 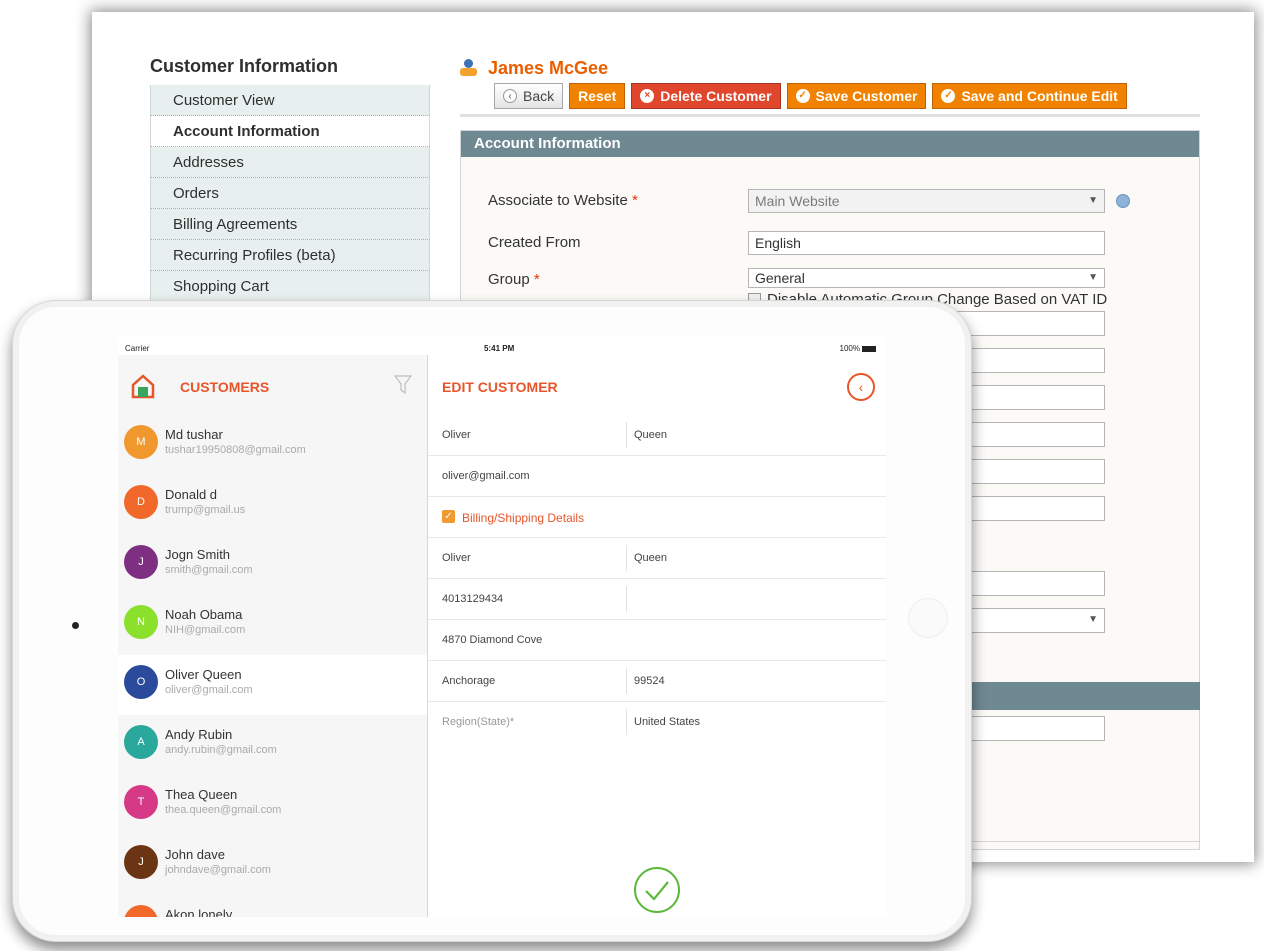 I want to click on save-continue-label: Save and Continue Edit, so click(x=1039, y=96).